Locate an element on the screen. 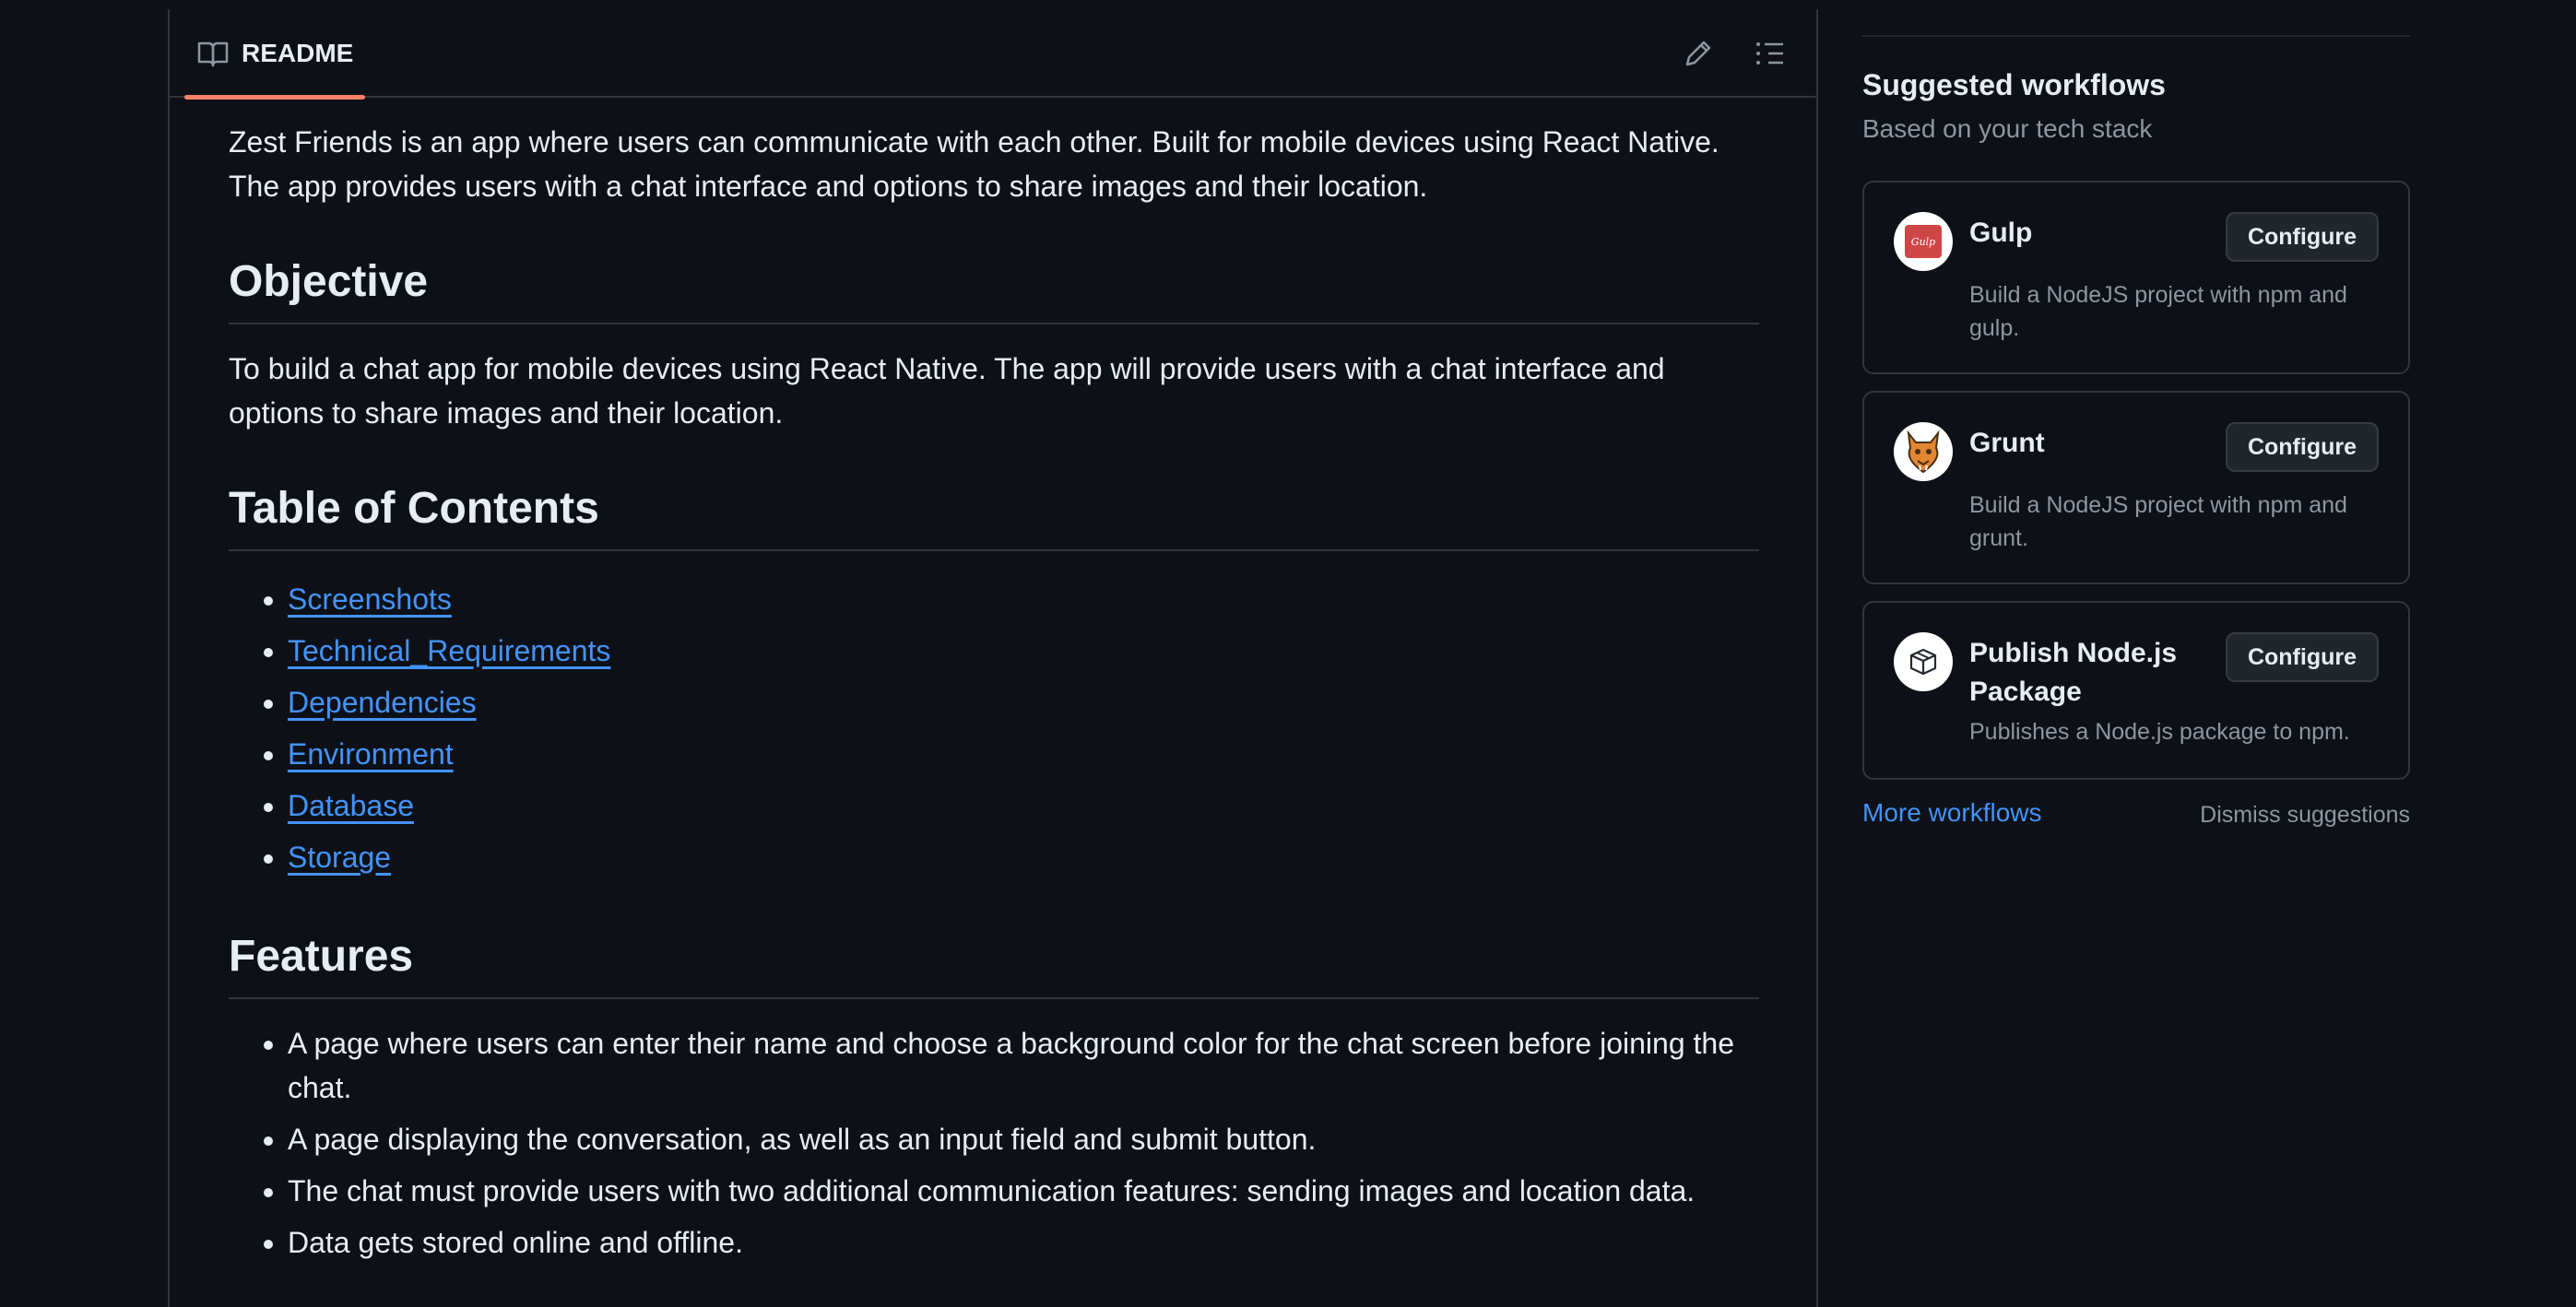  workflow-name: Grunt is located at coordinates (2007, 443).